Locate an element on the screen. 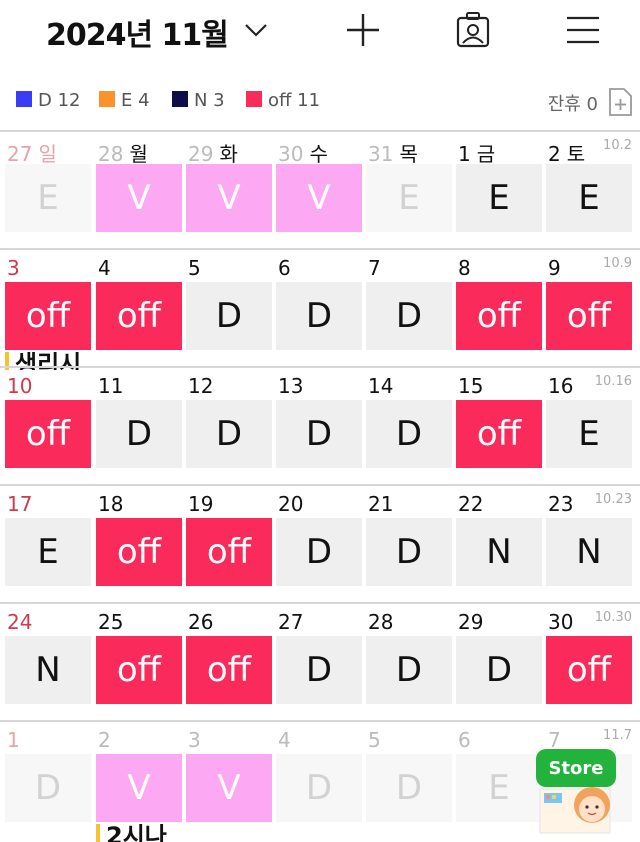  day-number-value: 14 is located at coordinates (381, 386).